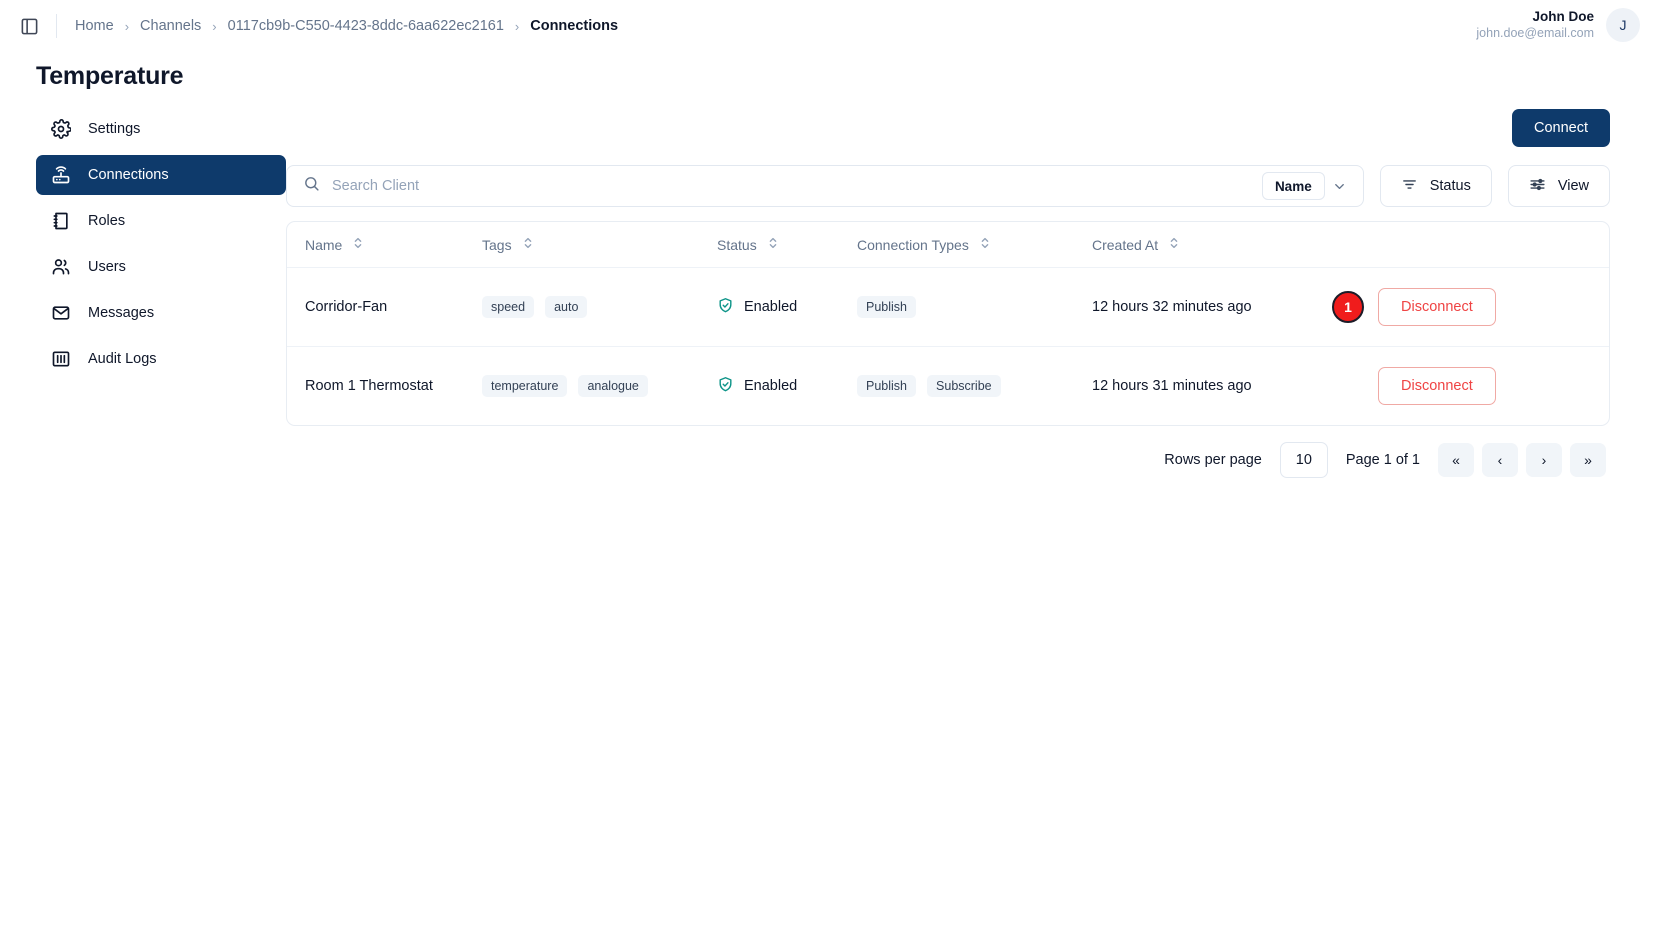  I want to click on sidebar-item-label: Settings, so click(114, 129).